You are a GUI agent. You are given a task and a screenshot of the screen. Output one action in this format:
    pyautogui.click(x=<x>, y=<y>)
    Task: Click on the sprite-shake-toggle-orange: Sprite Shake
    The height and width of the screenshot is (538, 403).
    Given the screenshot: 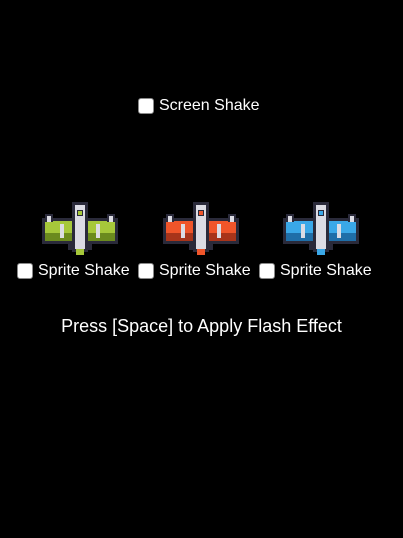 What is the action you would take?
    pyautogui.click(x=194, y=271)
    